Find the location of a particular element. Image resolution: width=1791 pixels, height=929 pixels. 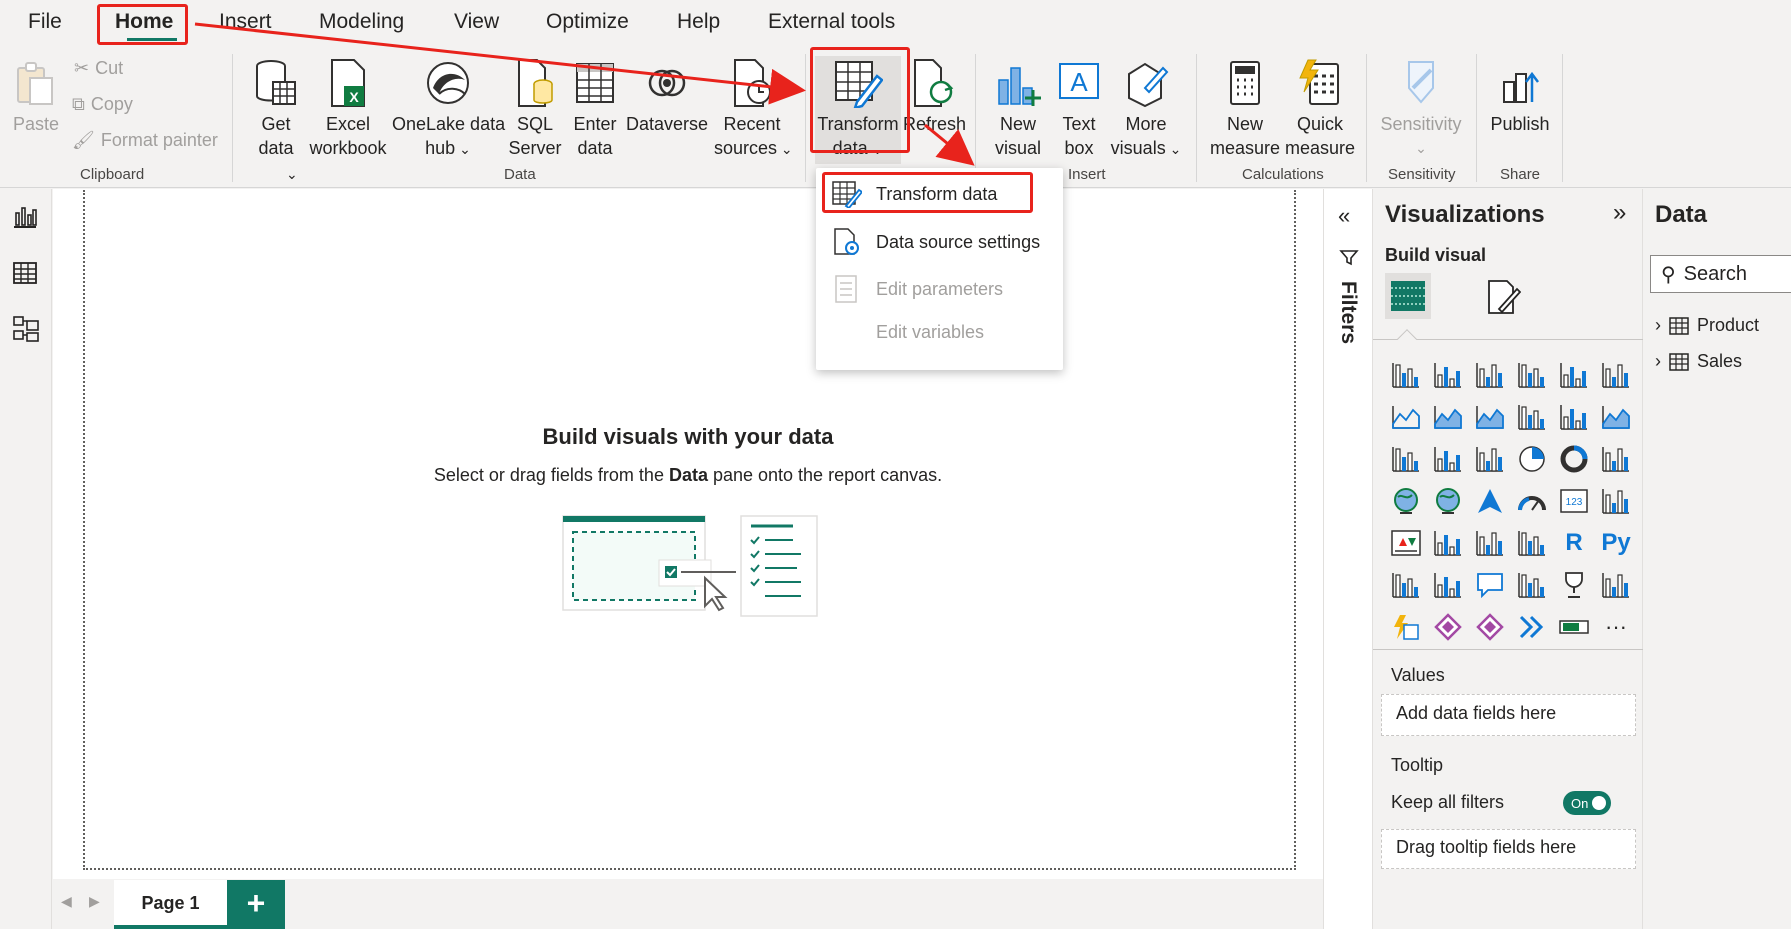

new-visual-button: New visual is located at coordinates (1018, 109).